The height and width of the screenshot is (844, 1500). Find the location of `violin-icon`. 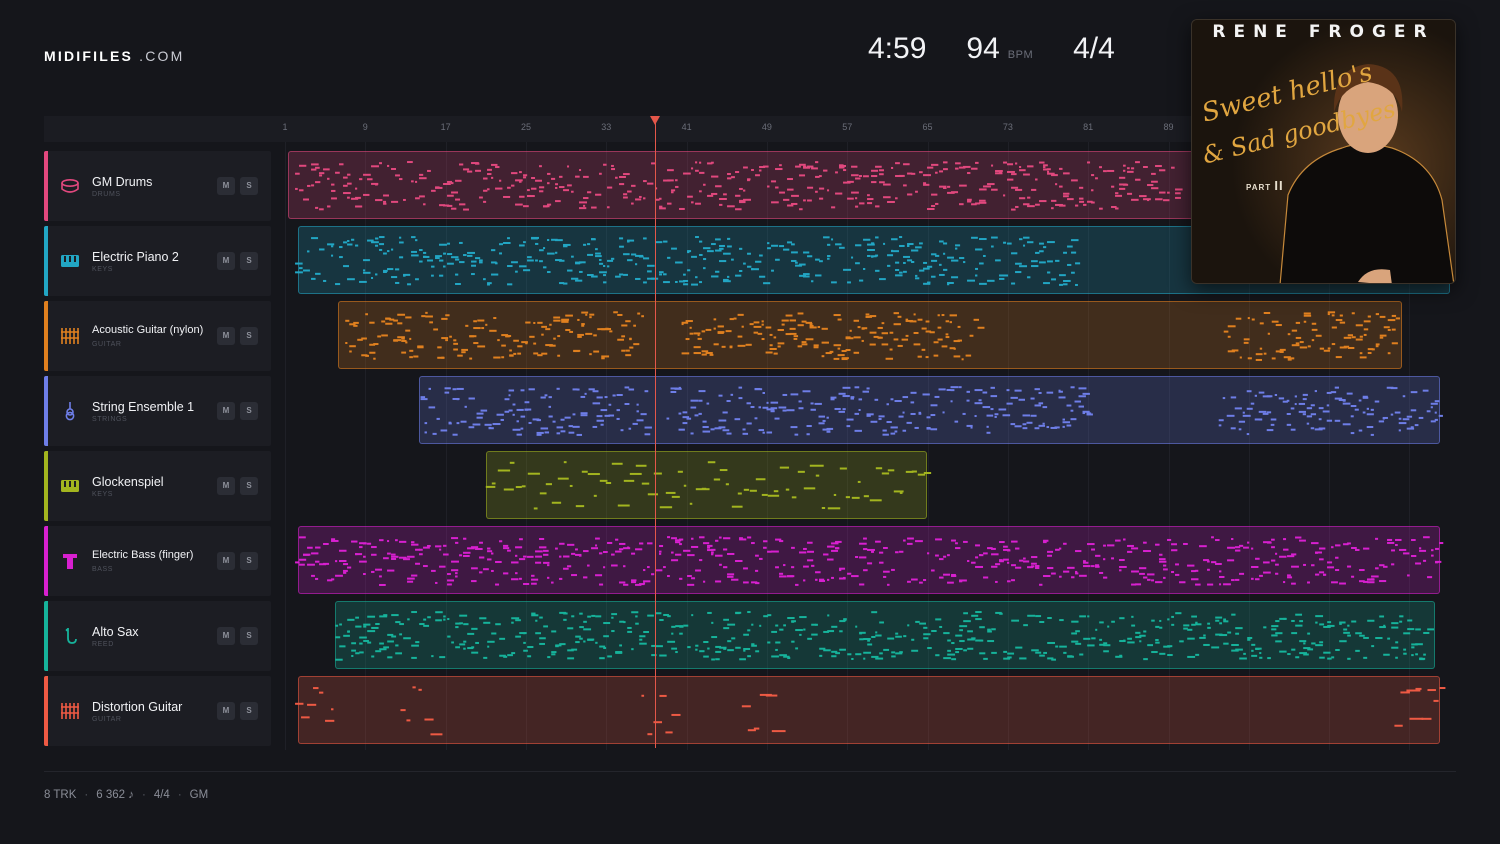

violin-icon is located at coordinates (70, 411).